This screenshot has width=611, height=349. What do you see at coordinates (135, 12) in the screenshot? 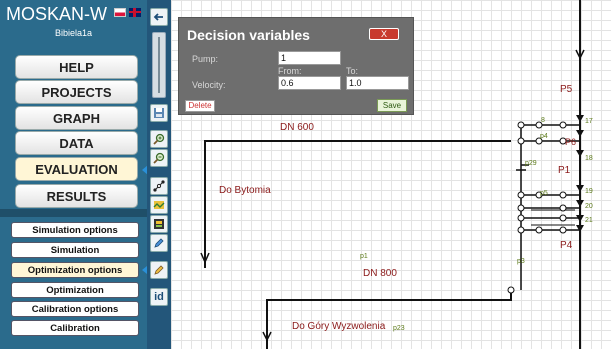
I see `uk-flag-icon` at bounding box center [135, 12].